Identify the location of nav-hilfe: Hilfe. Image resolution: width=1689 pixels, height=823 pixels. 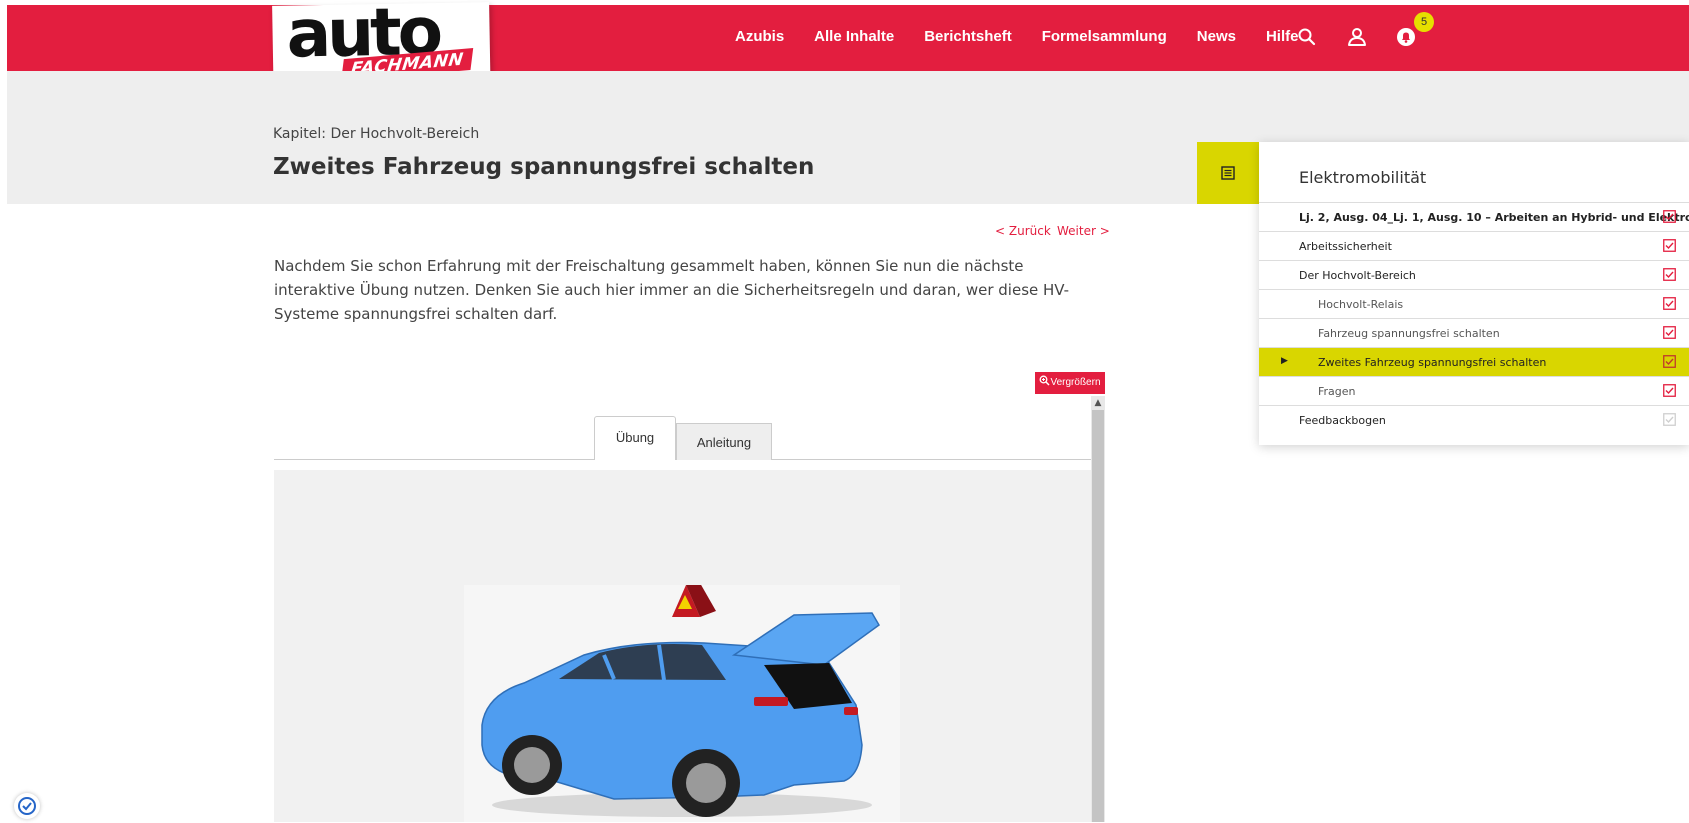
(1282, 36).